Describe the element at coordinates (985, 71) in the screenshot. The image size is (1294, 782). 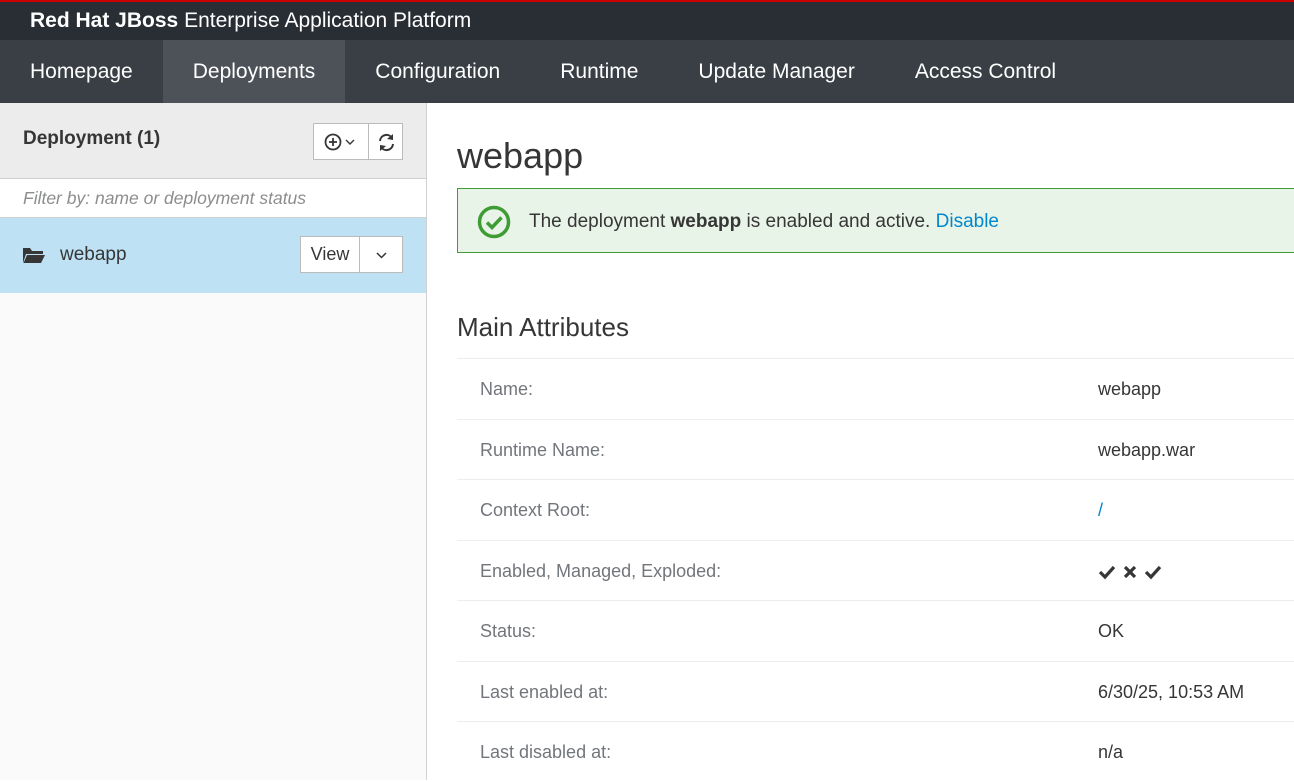
I see `nav-access-control: Access Control` at that location.